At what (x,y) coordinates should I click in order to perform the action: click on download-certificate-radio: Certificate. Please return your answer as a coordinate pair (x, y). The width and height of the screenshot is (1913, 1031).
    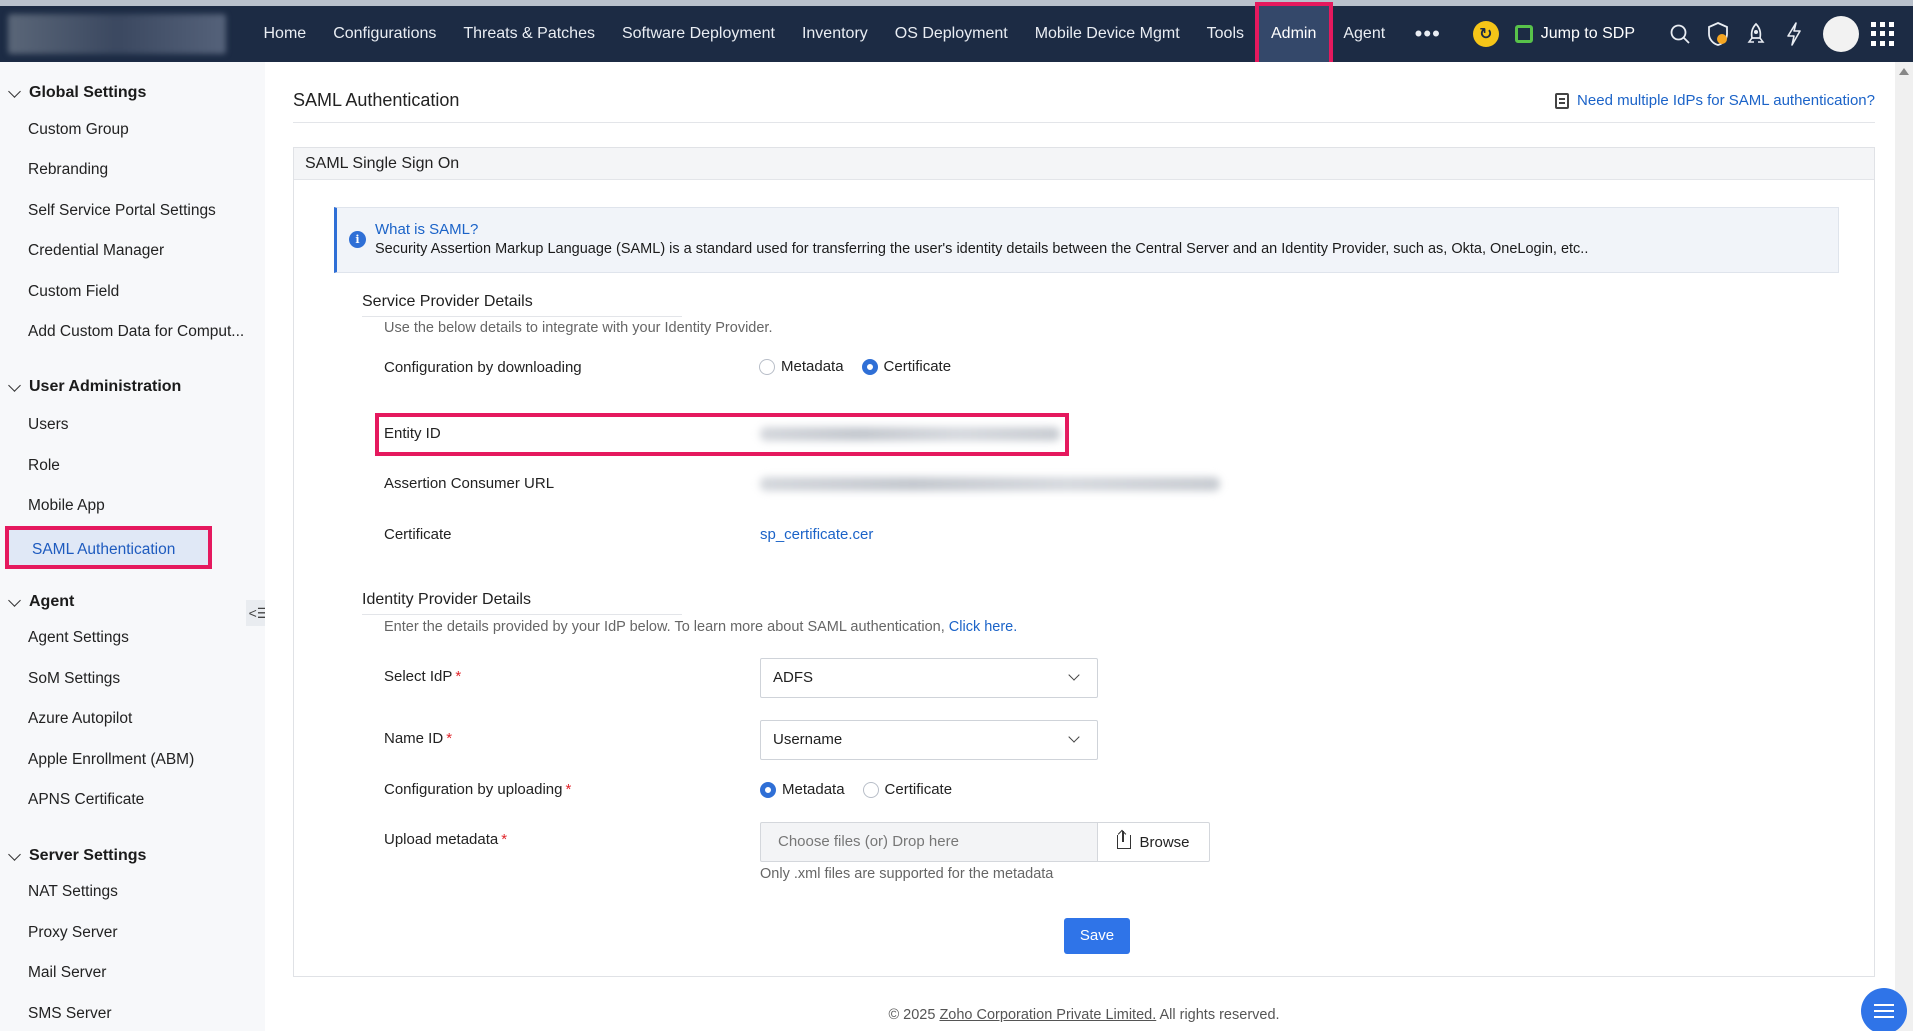
    Looking at the image, I should click on (906, 366).